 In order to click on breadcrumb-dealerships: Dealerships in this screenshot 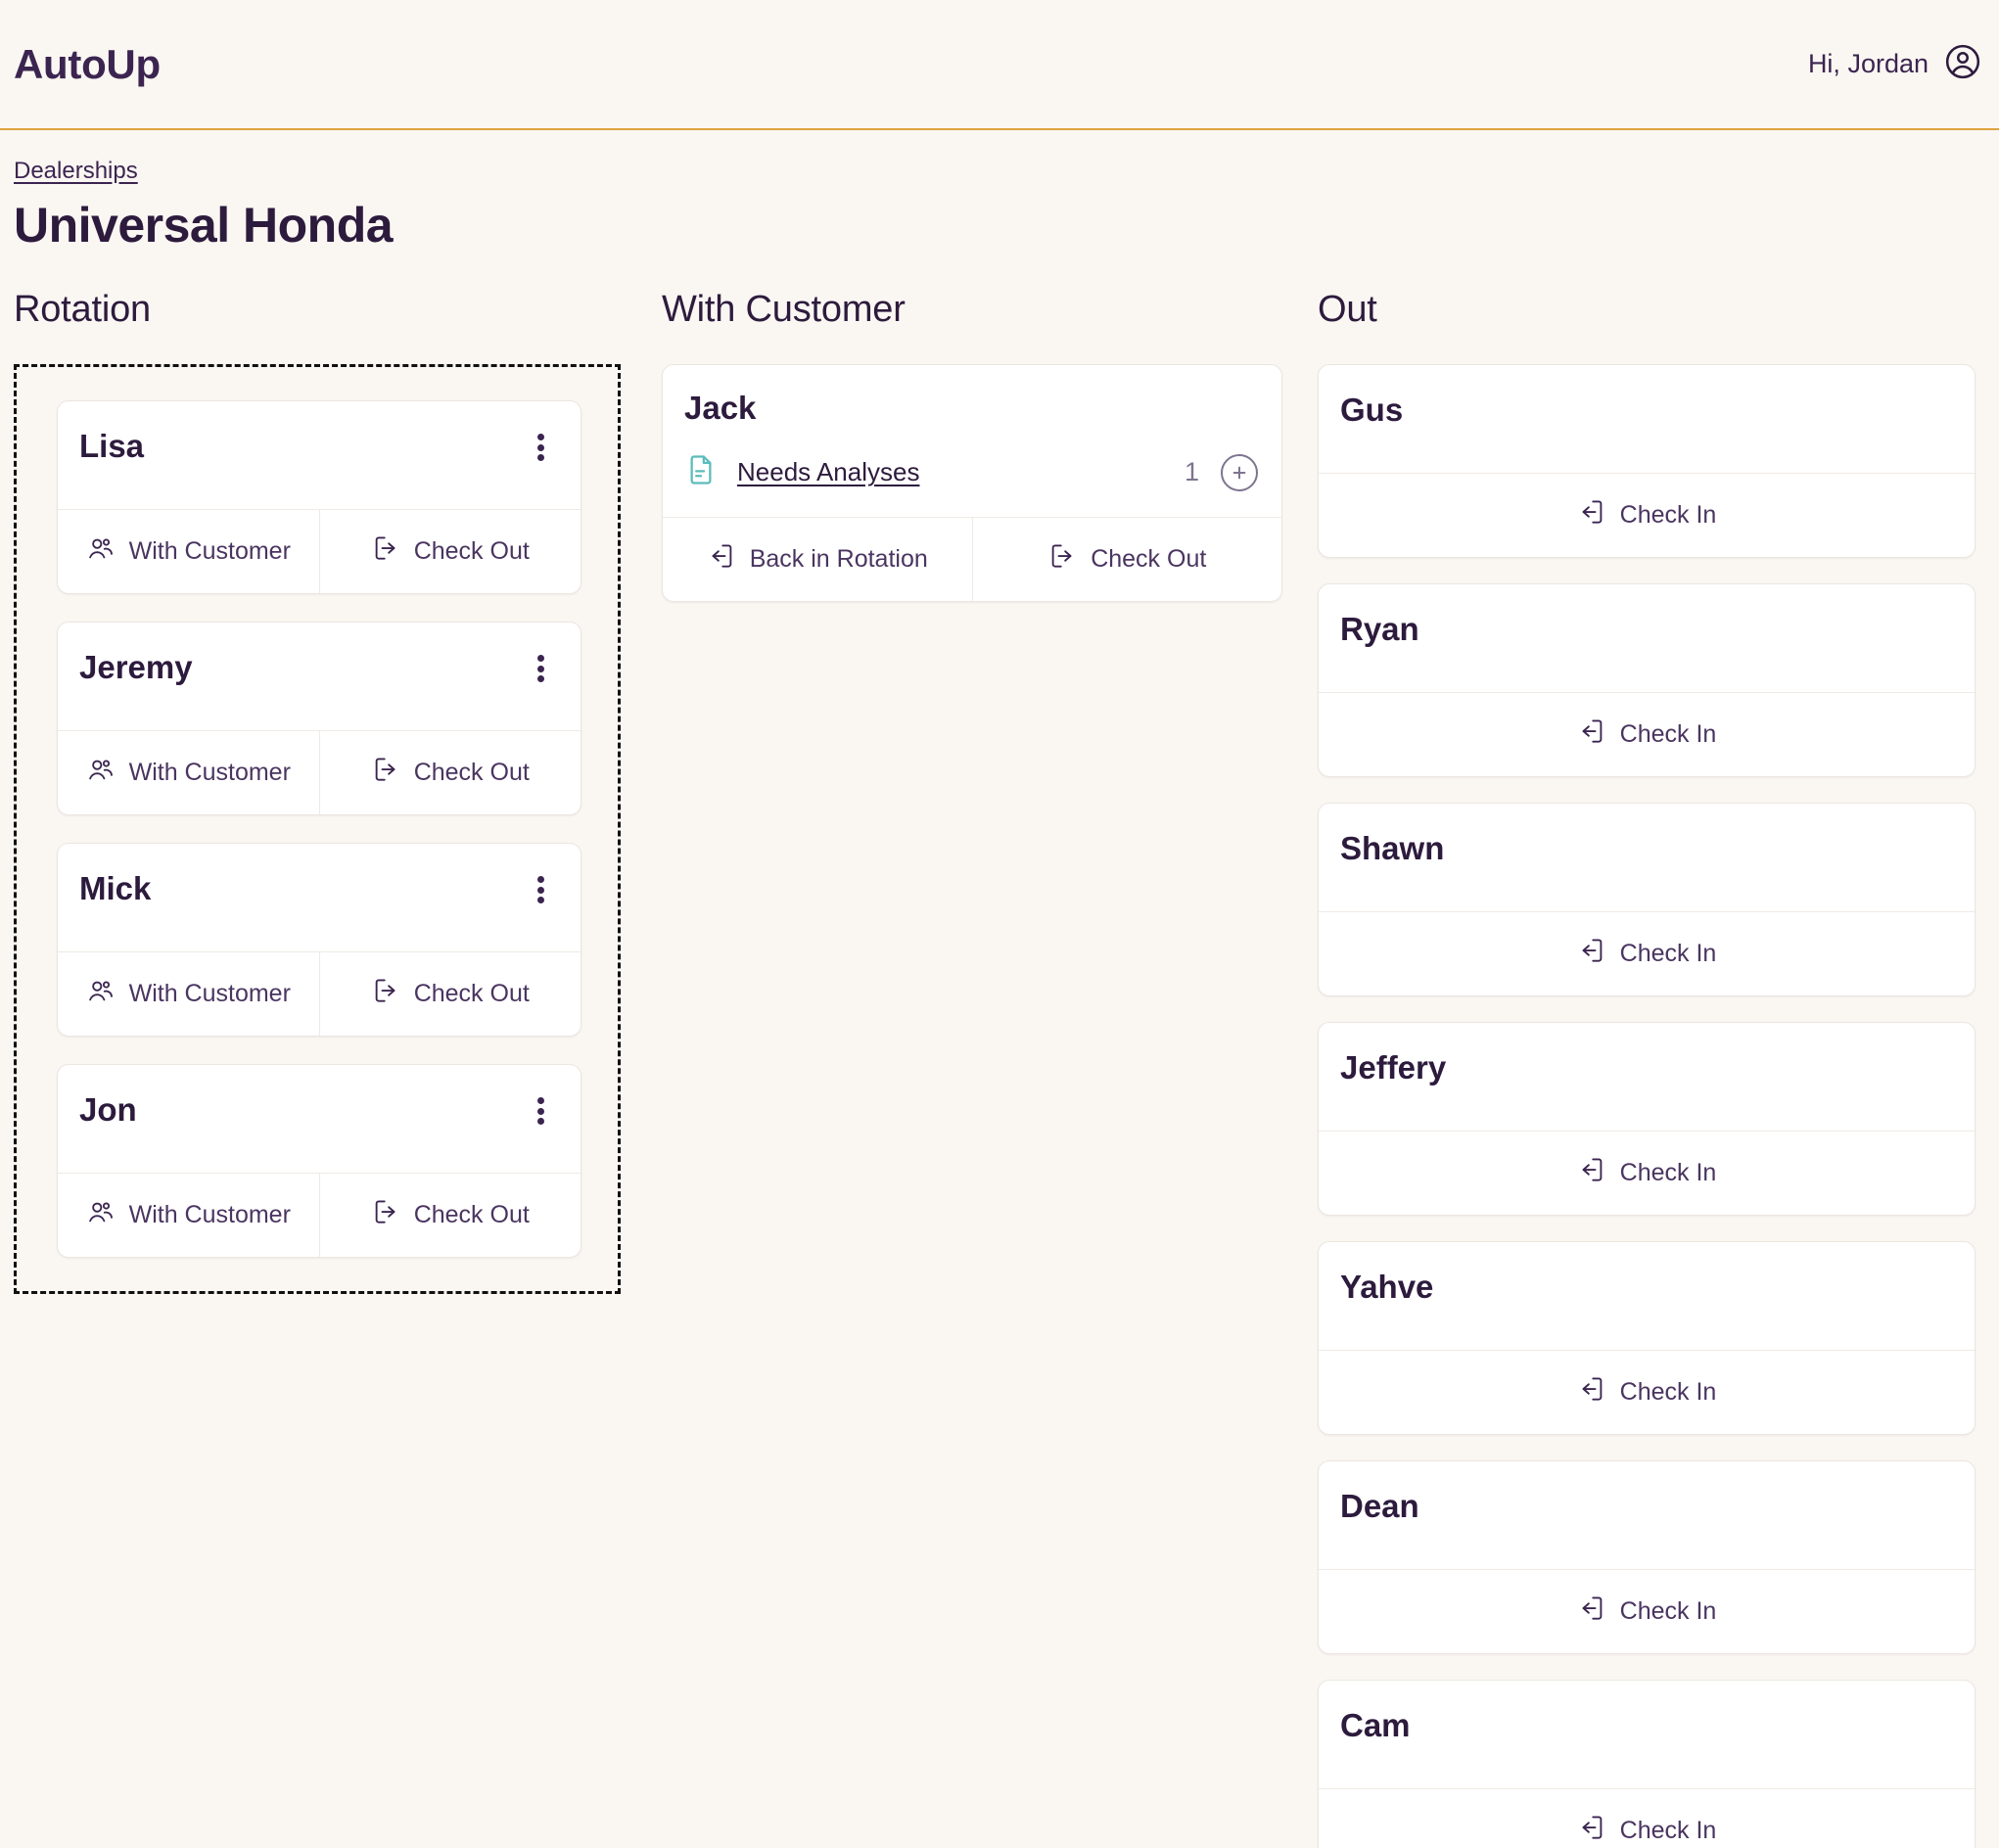, I will do `click(76, 171)`.